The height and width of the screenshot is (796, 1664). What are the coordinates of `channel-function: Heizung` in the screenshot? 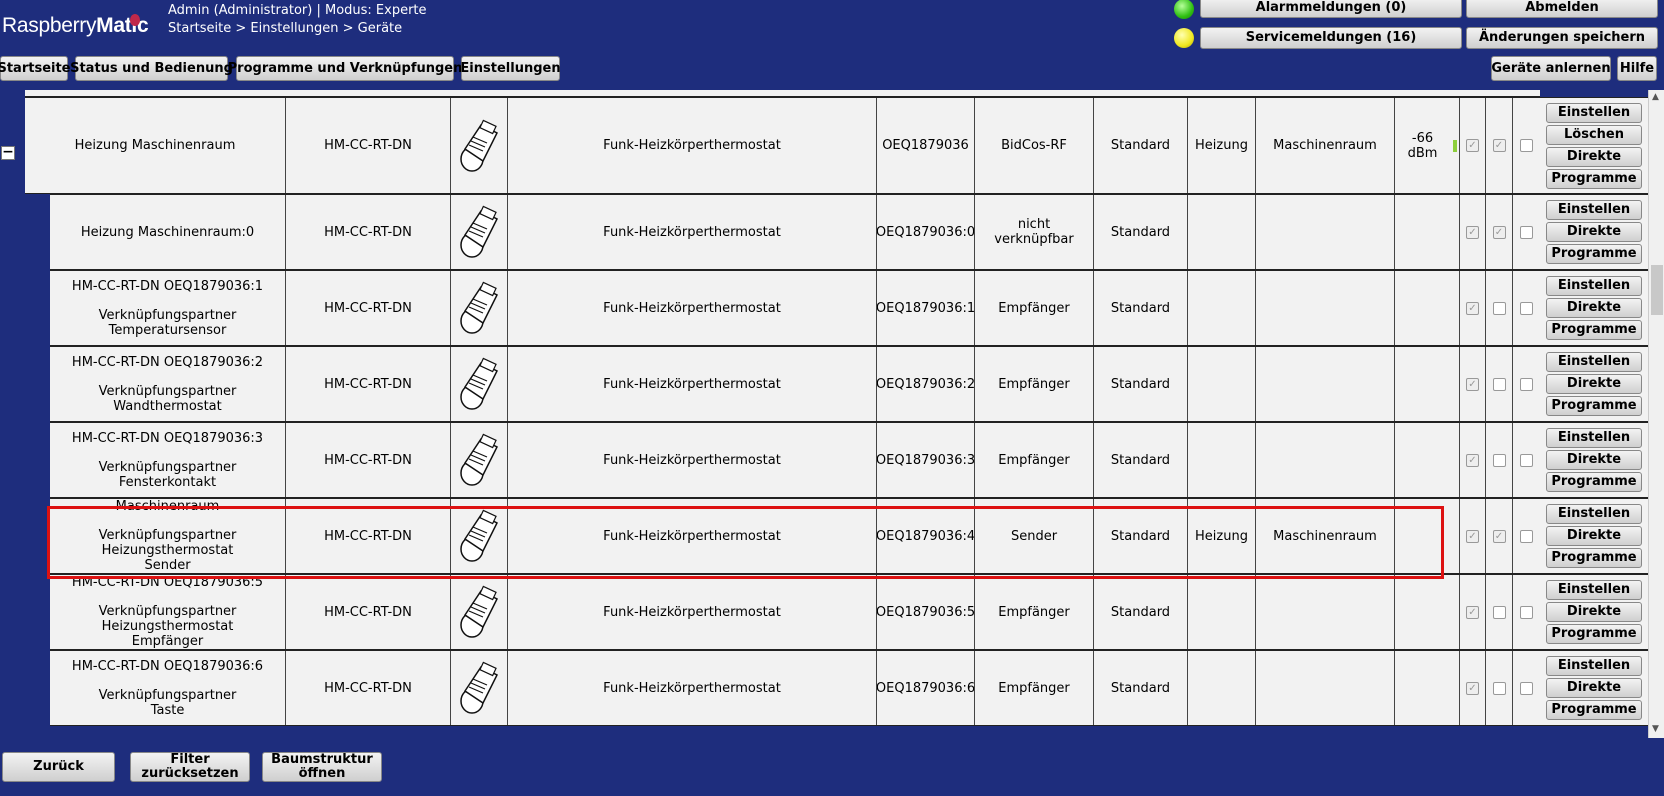 It's located at (1222, 536).